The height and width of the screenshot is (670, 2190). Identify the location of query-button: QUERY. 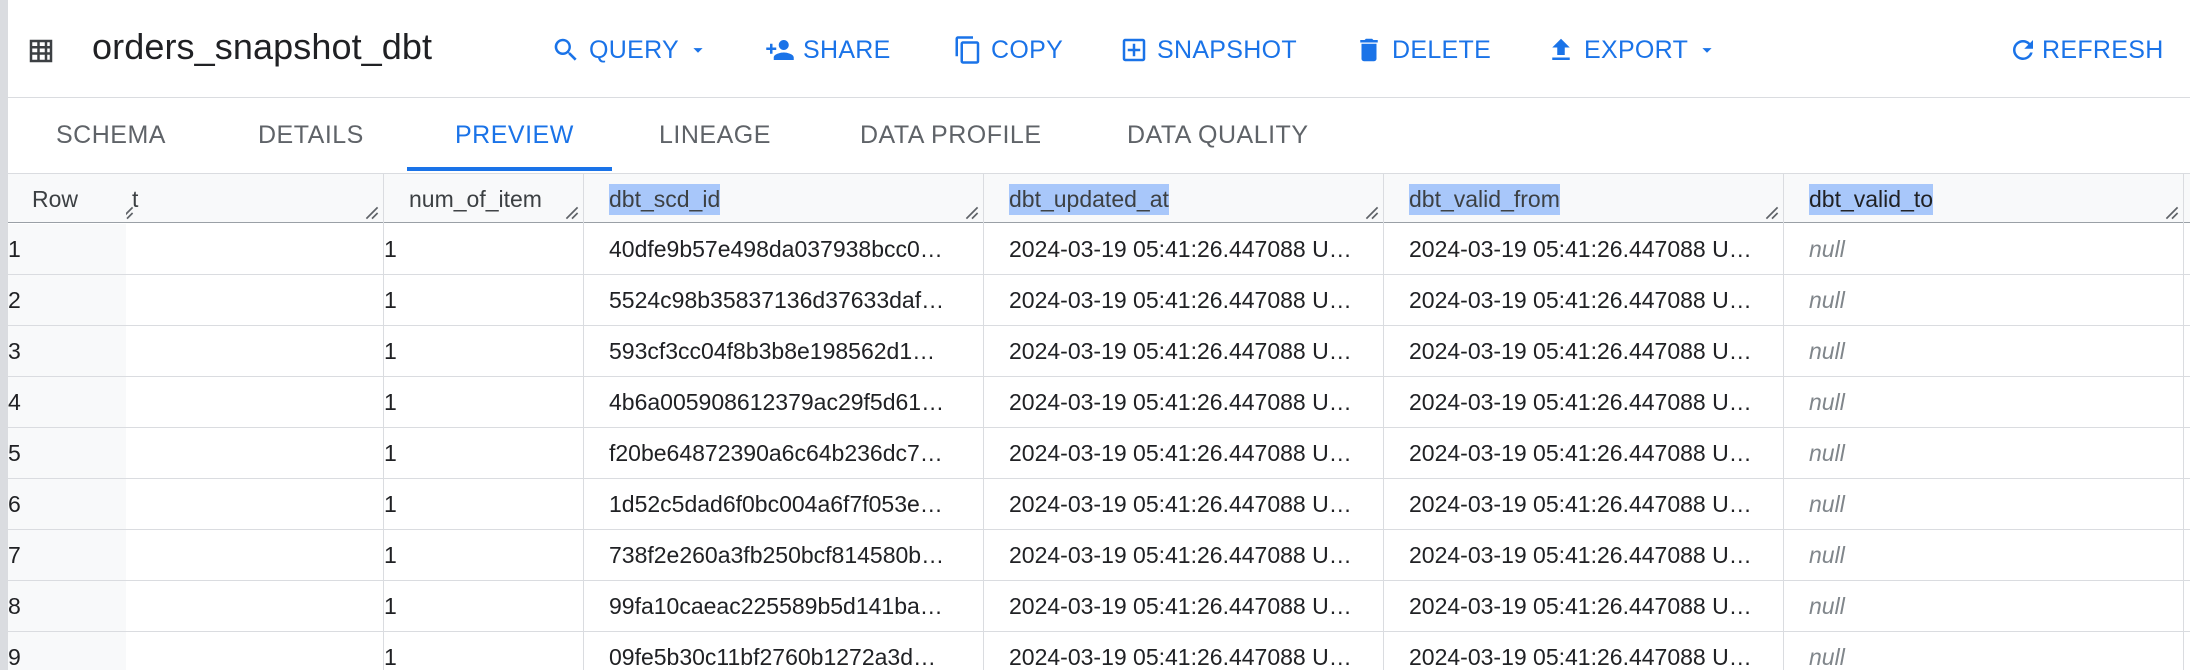
(630, 50).